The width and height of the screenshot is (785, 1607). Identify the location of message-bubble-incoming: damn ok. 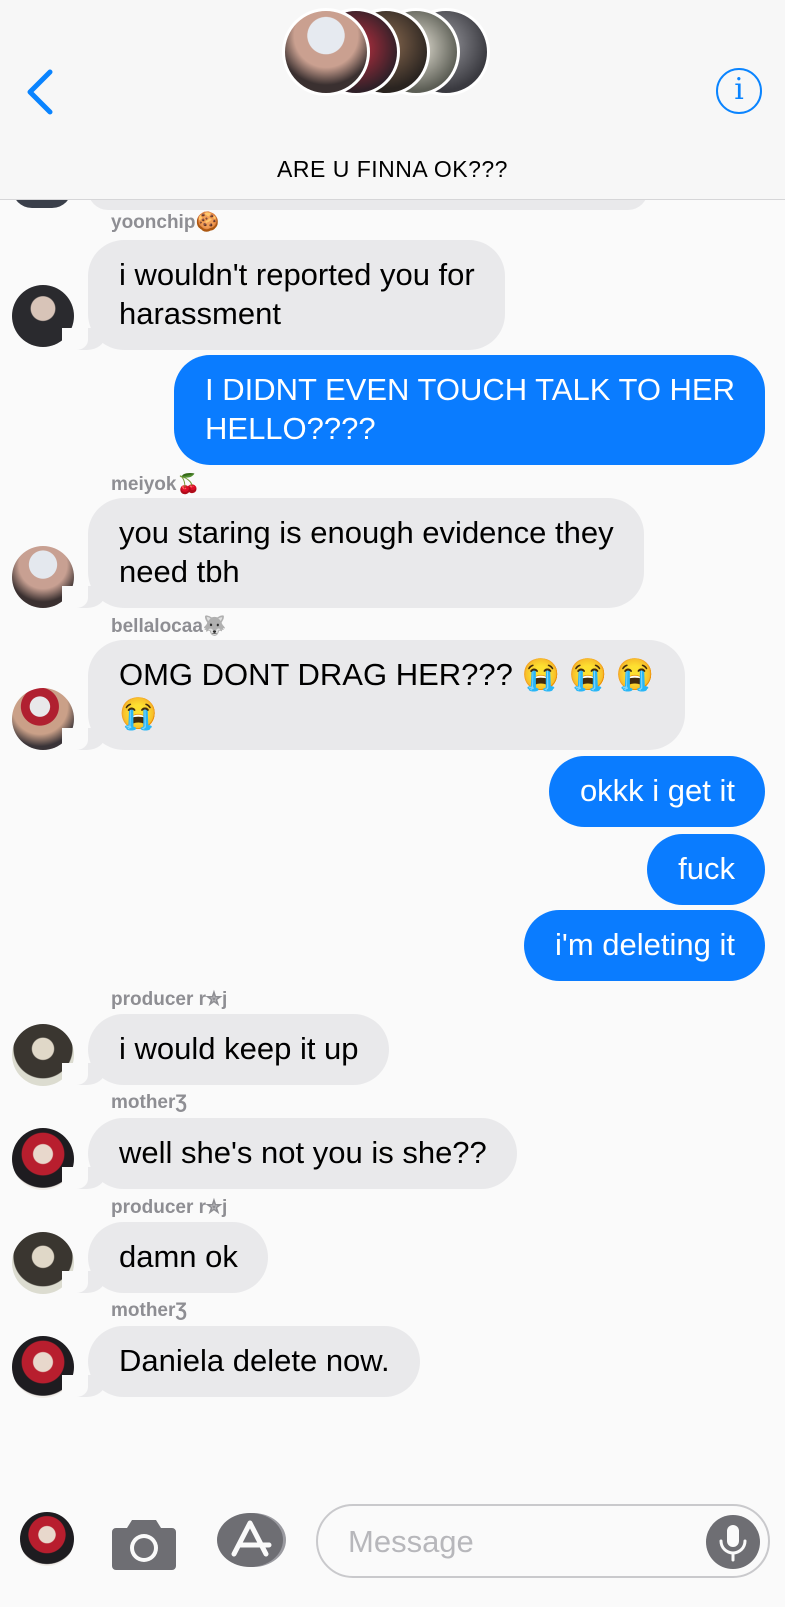
(165, 1257).